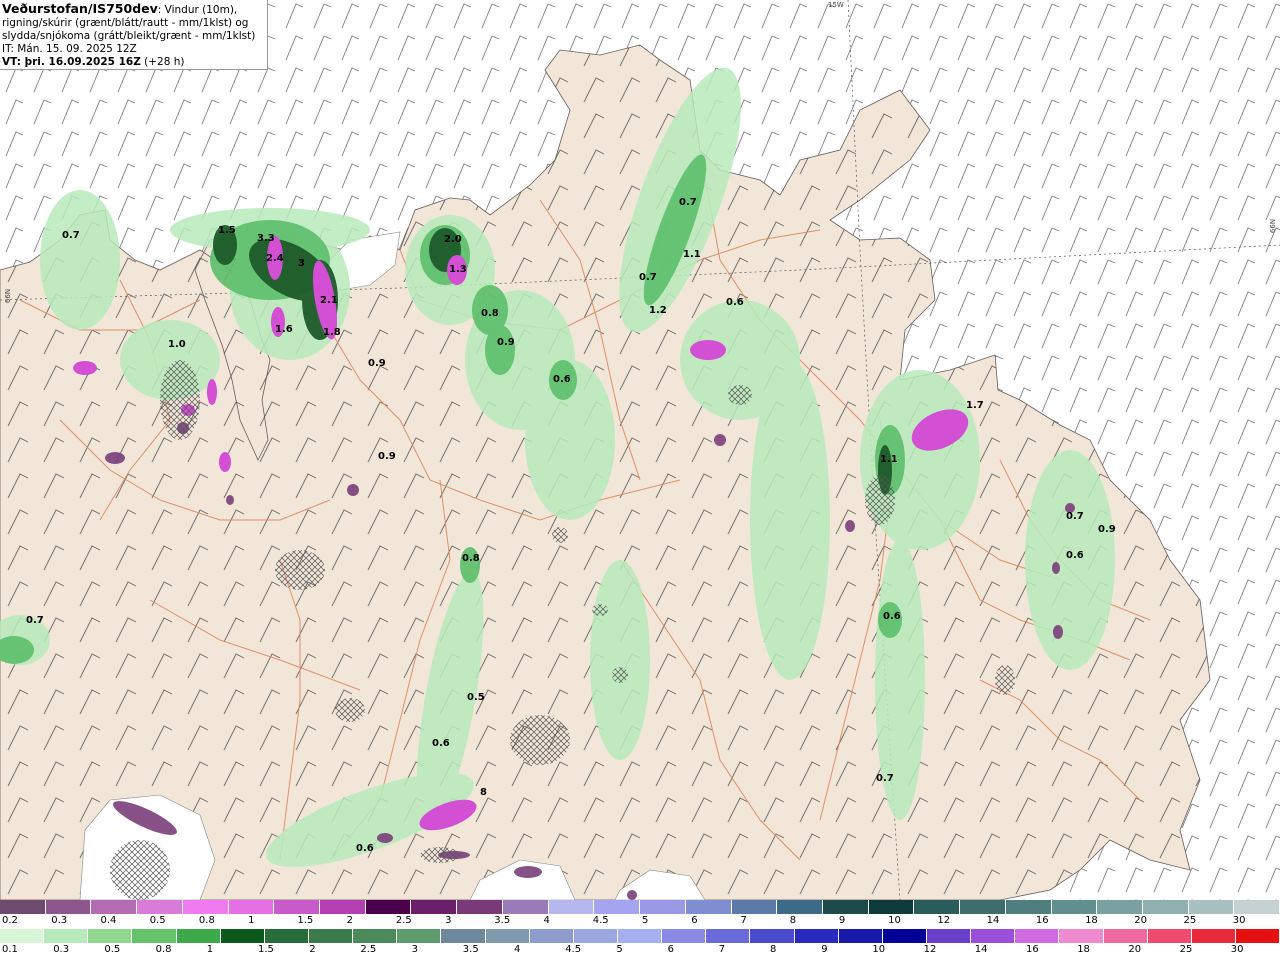 Image resolution: width=1280 pixels, height=958 pixels. I want to click on rain-scale-tick-label: 0.5, so click(112, 949).